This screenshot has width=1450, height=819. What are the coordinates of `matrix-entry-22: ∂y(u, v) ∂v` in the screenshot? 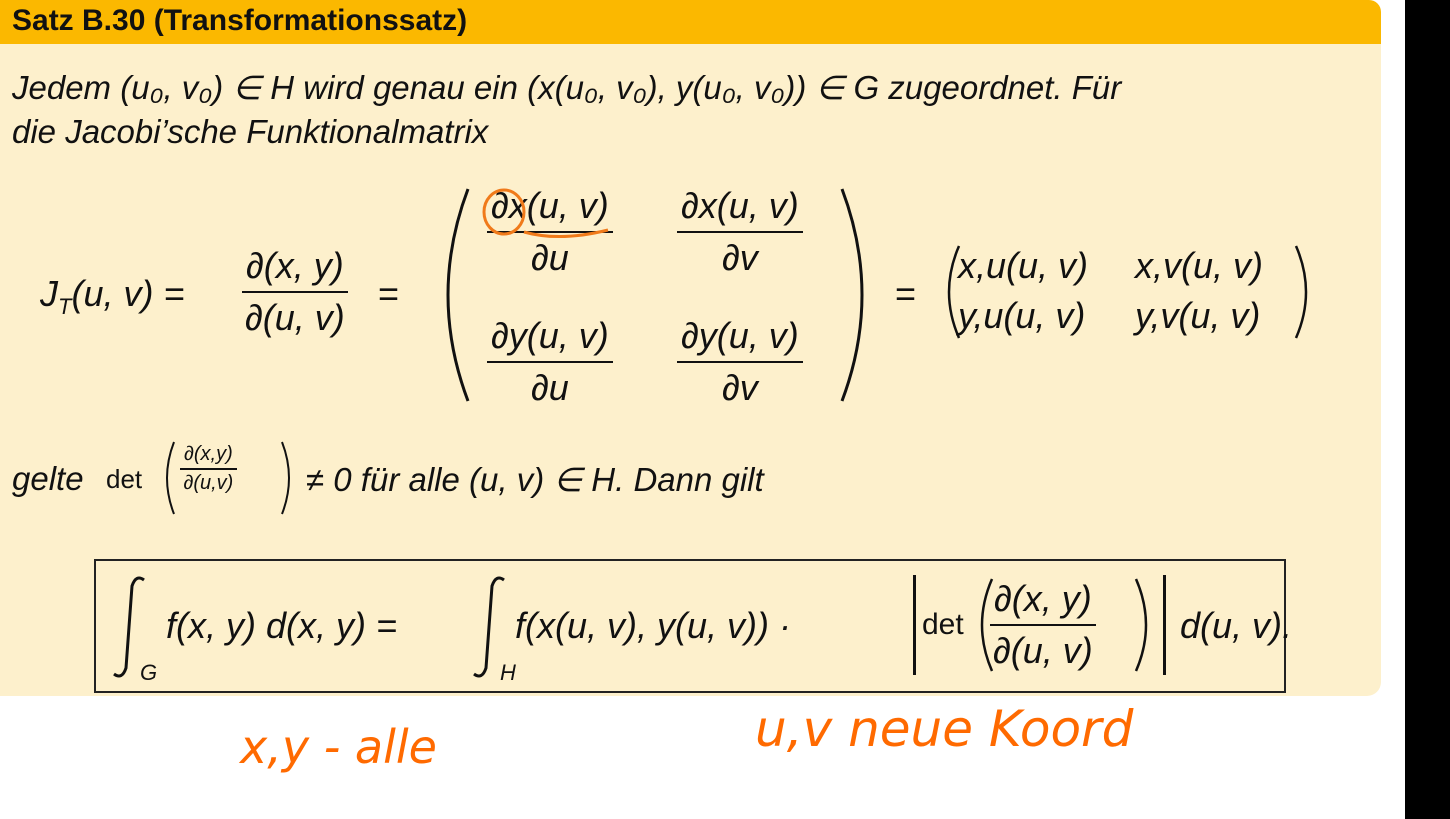 It's located at (740, 362).